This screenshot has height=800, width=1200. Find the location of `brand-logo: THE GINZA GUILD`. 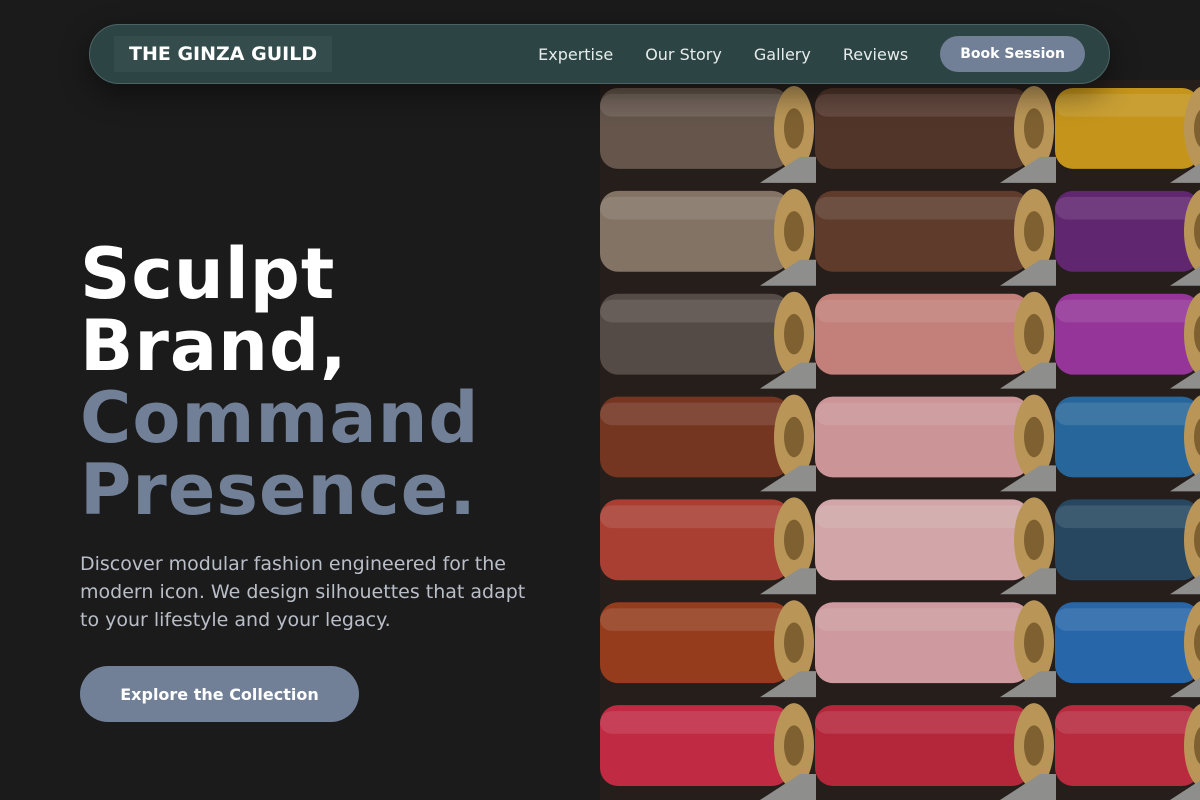

brand-logo: THE GINZA GUILD is located at coordinates (223, 54).